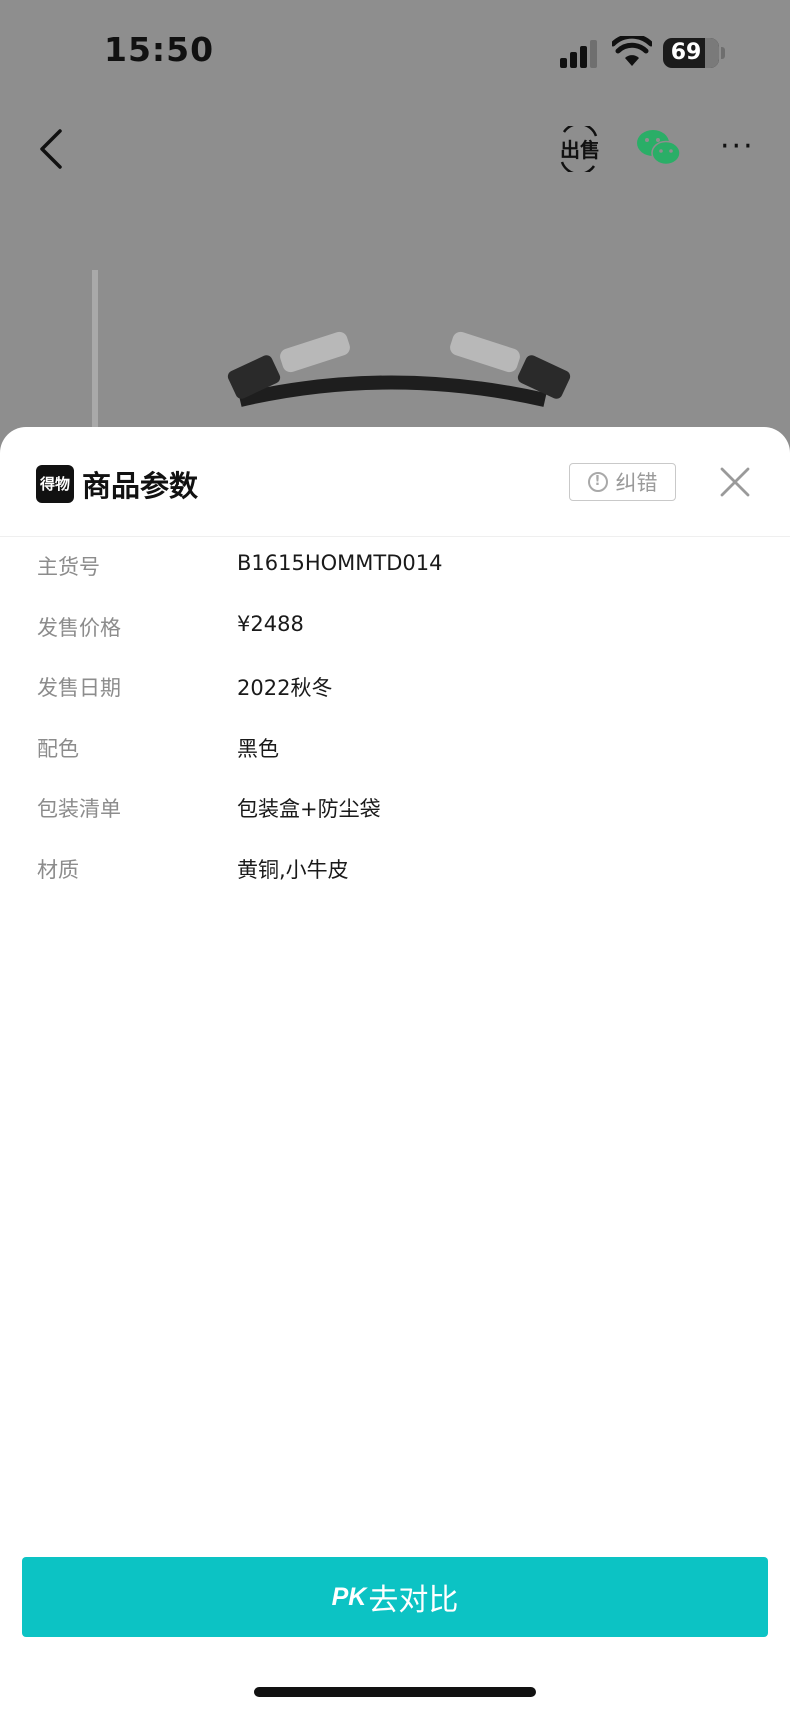 The image size is (790, 1712). I want to click on param-row: 主货号 B1615HOMMTD014, so click(395, 567).